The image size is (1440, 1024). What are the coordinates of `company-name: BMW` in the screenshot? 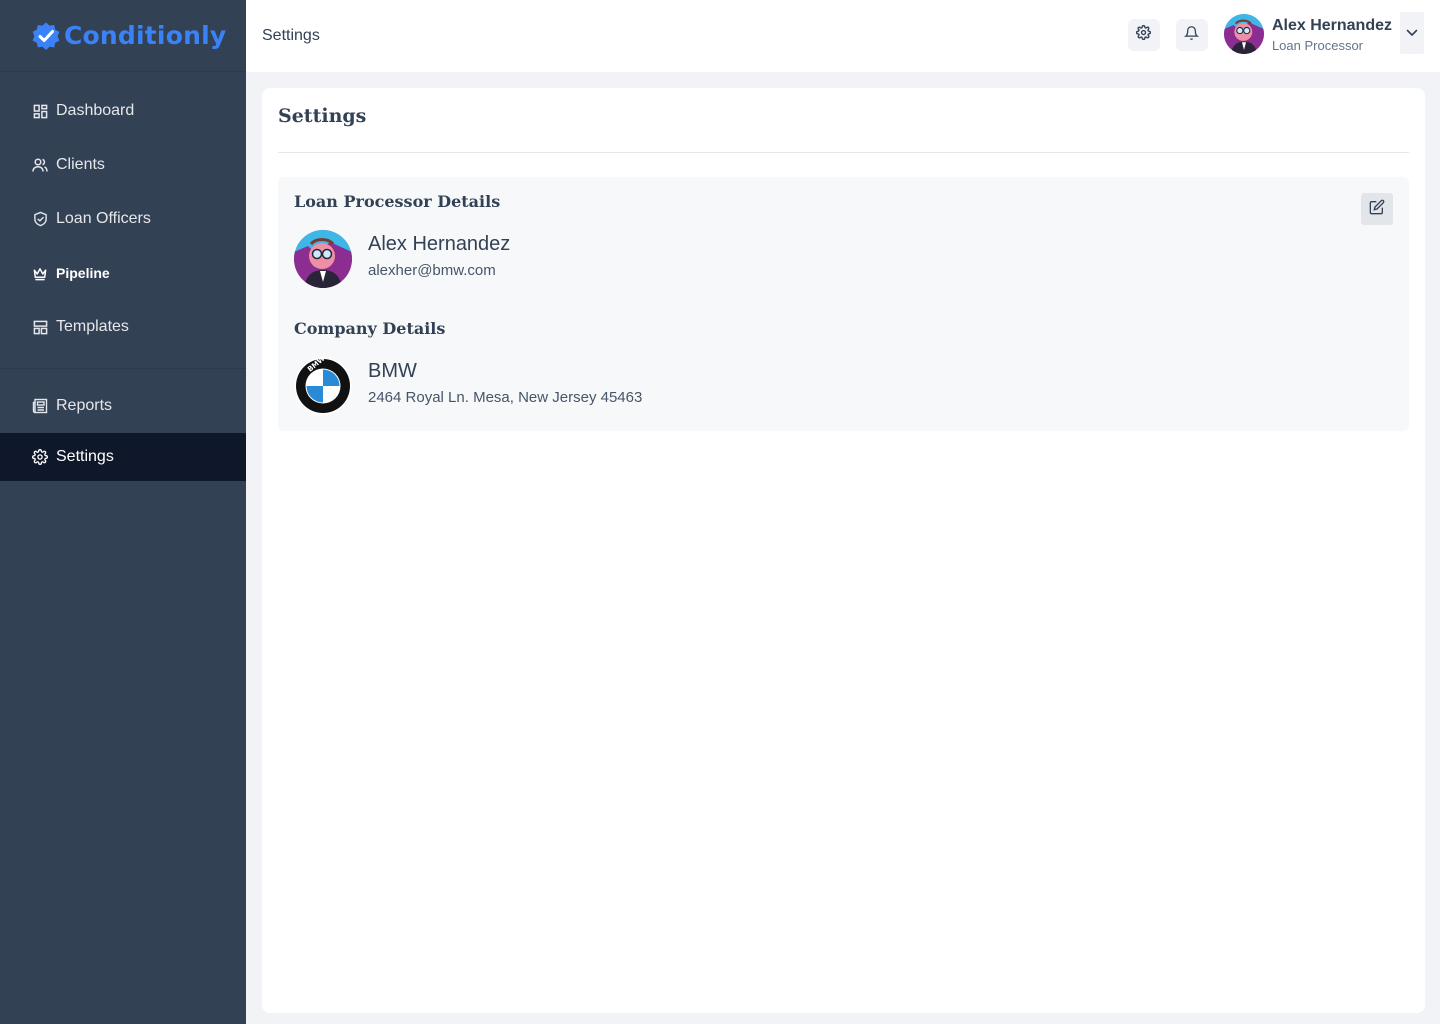 It's located at (392, 371).